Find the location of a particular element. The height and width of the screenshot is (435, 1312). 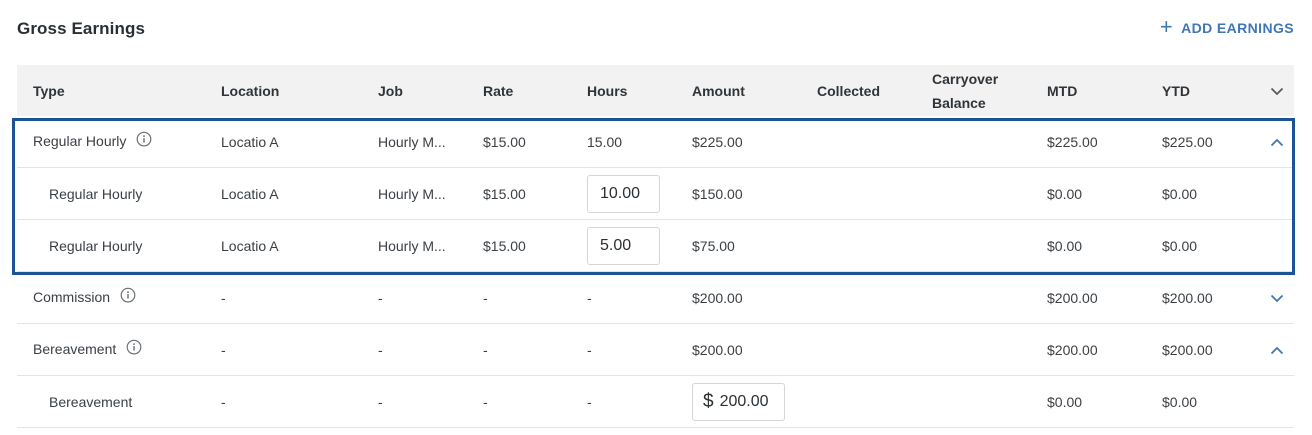

row-amount: $225.00 is located at coordinates (717, 141).